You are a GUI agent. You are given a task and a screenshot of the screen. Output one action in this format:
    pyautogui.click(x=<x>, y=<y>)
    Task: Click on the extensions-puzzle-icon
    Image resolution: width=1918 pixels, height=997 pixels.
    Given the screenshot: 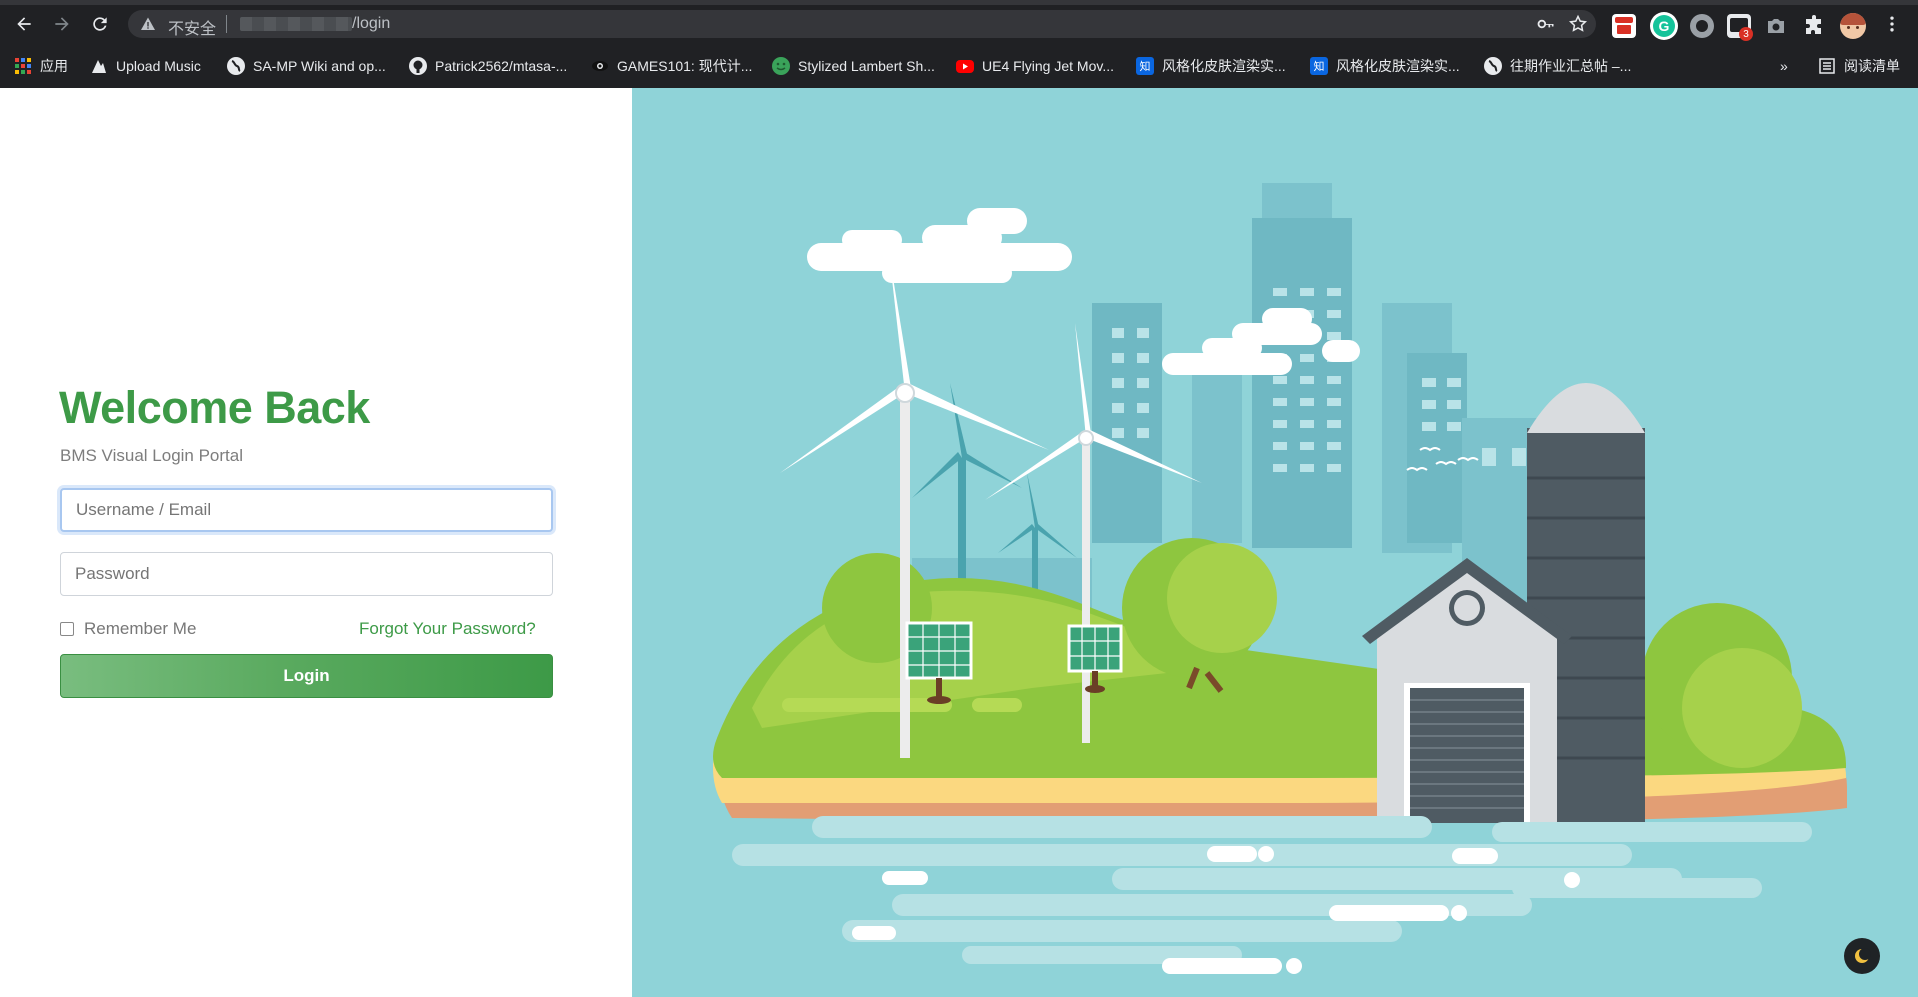 What is the action you would take?
    pyautogui.click(x=1814, y=26)
    